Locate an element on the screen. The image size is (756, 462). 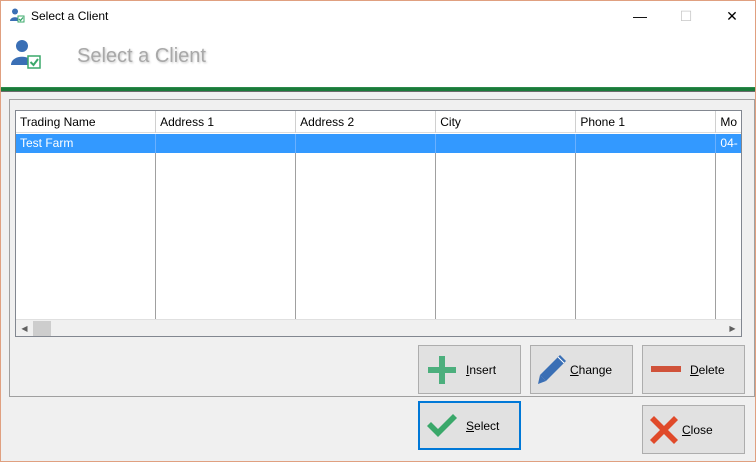
delete-label: Delete is located at coordinates (707, 370).